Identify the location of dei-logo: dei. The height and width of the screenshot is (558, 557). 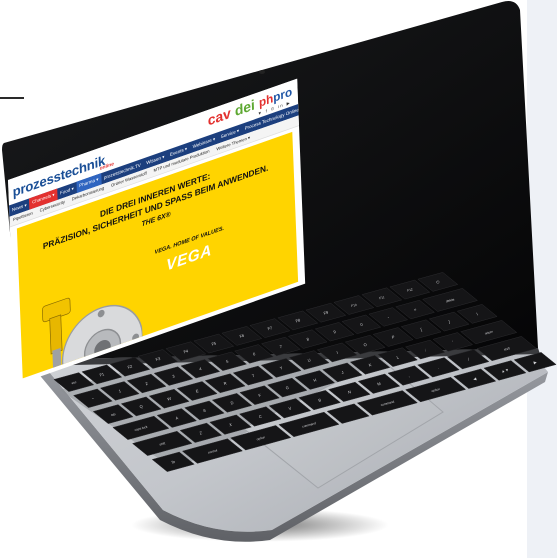
(245, 108).